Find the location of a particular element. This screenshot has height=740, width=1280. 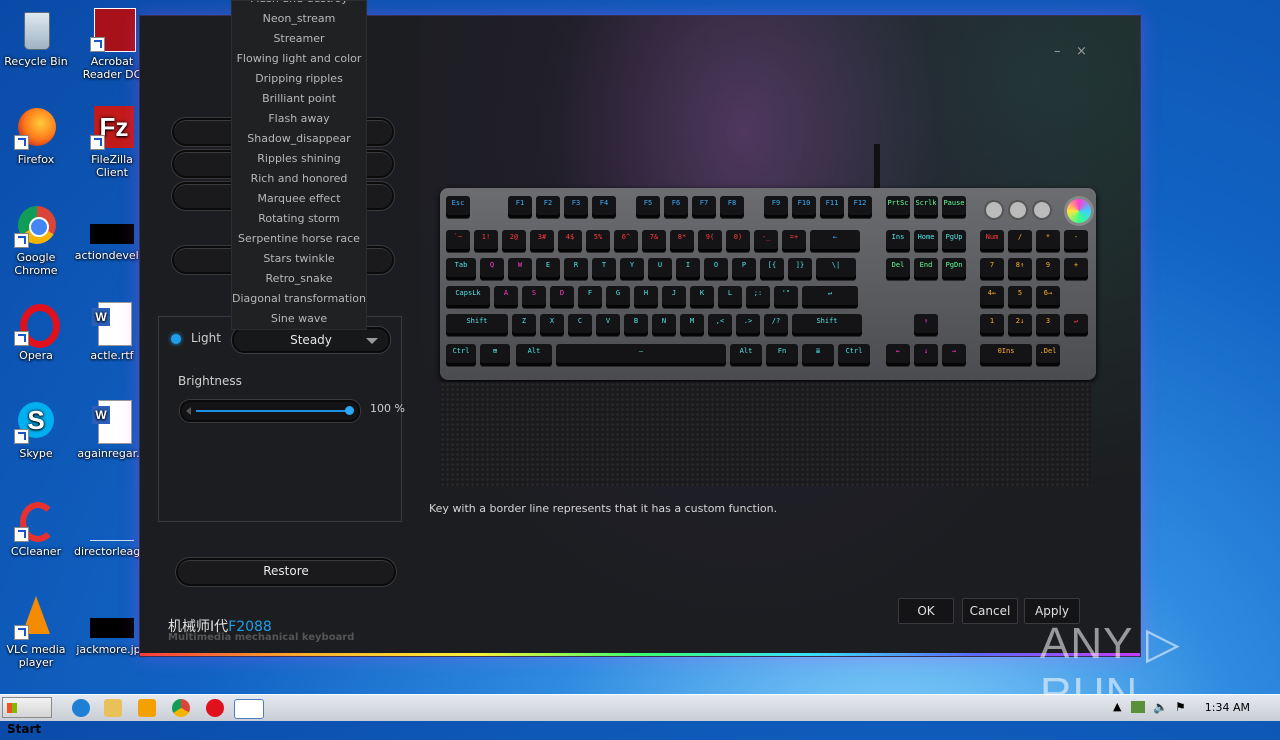

key-row4-10: ;: is located at coordinates (758, 297).